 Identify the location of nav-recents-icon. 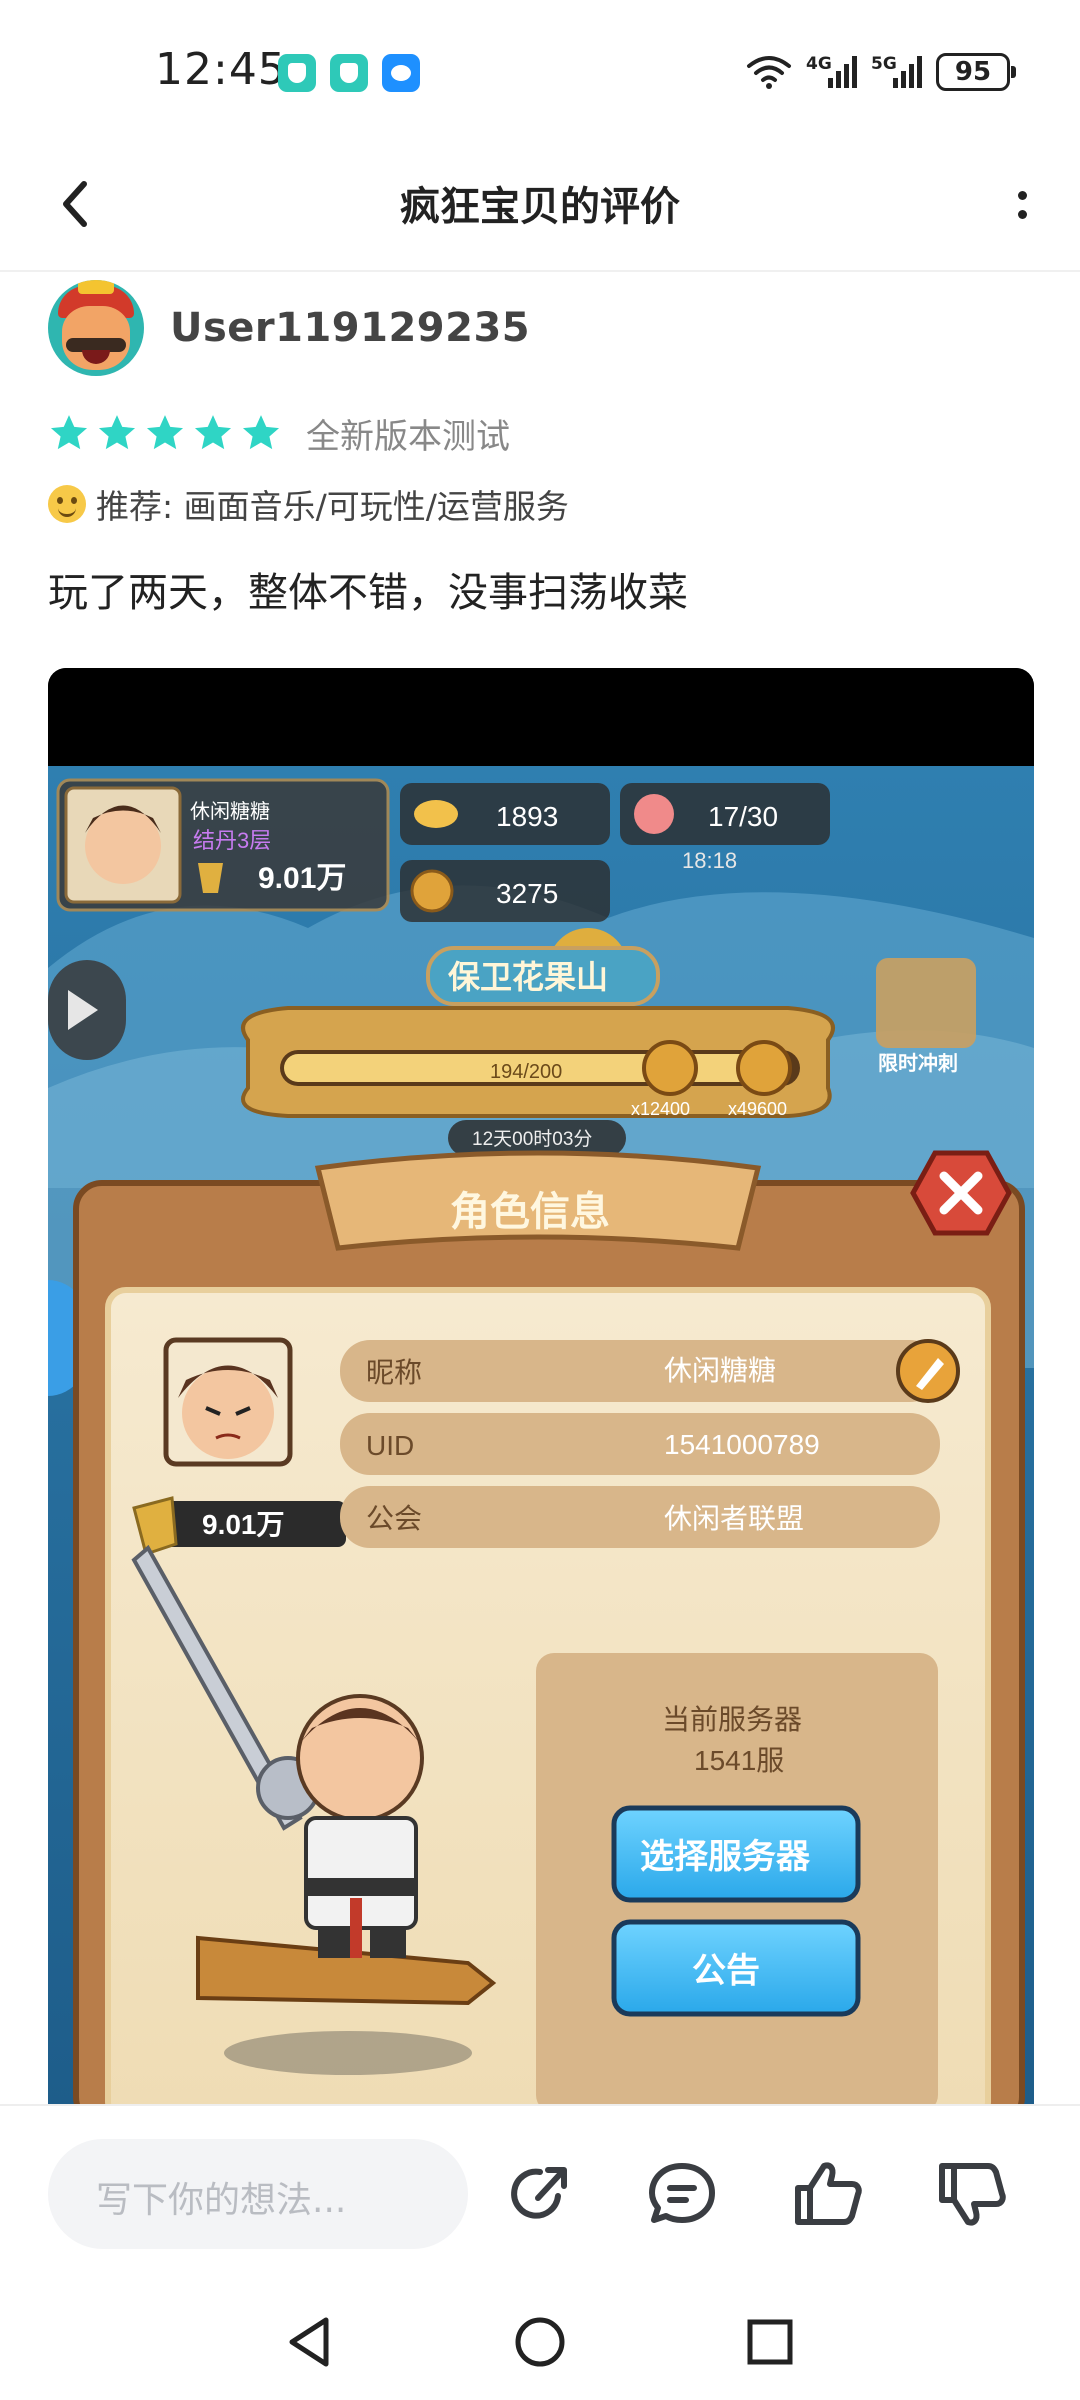
(770, 2342).